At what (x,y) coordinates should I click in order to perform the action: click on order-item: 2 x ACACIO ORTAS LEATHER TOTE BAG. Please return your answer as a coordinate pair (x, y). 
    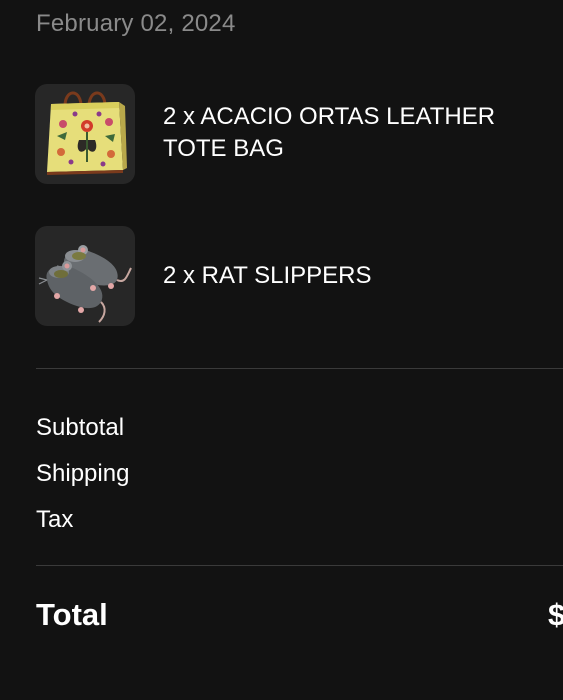
    Looking at the image, I should click on (299, 134).